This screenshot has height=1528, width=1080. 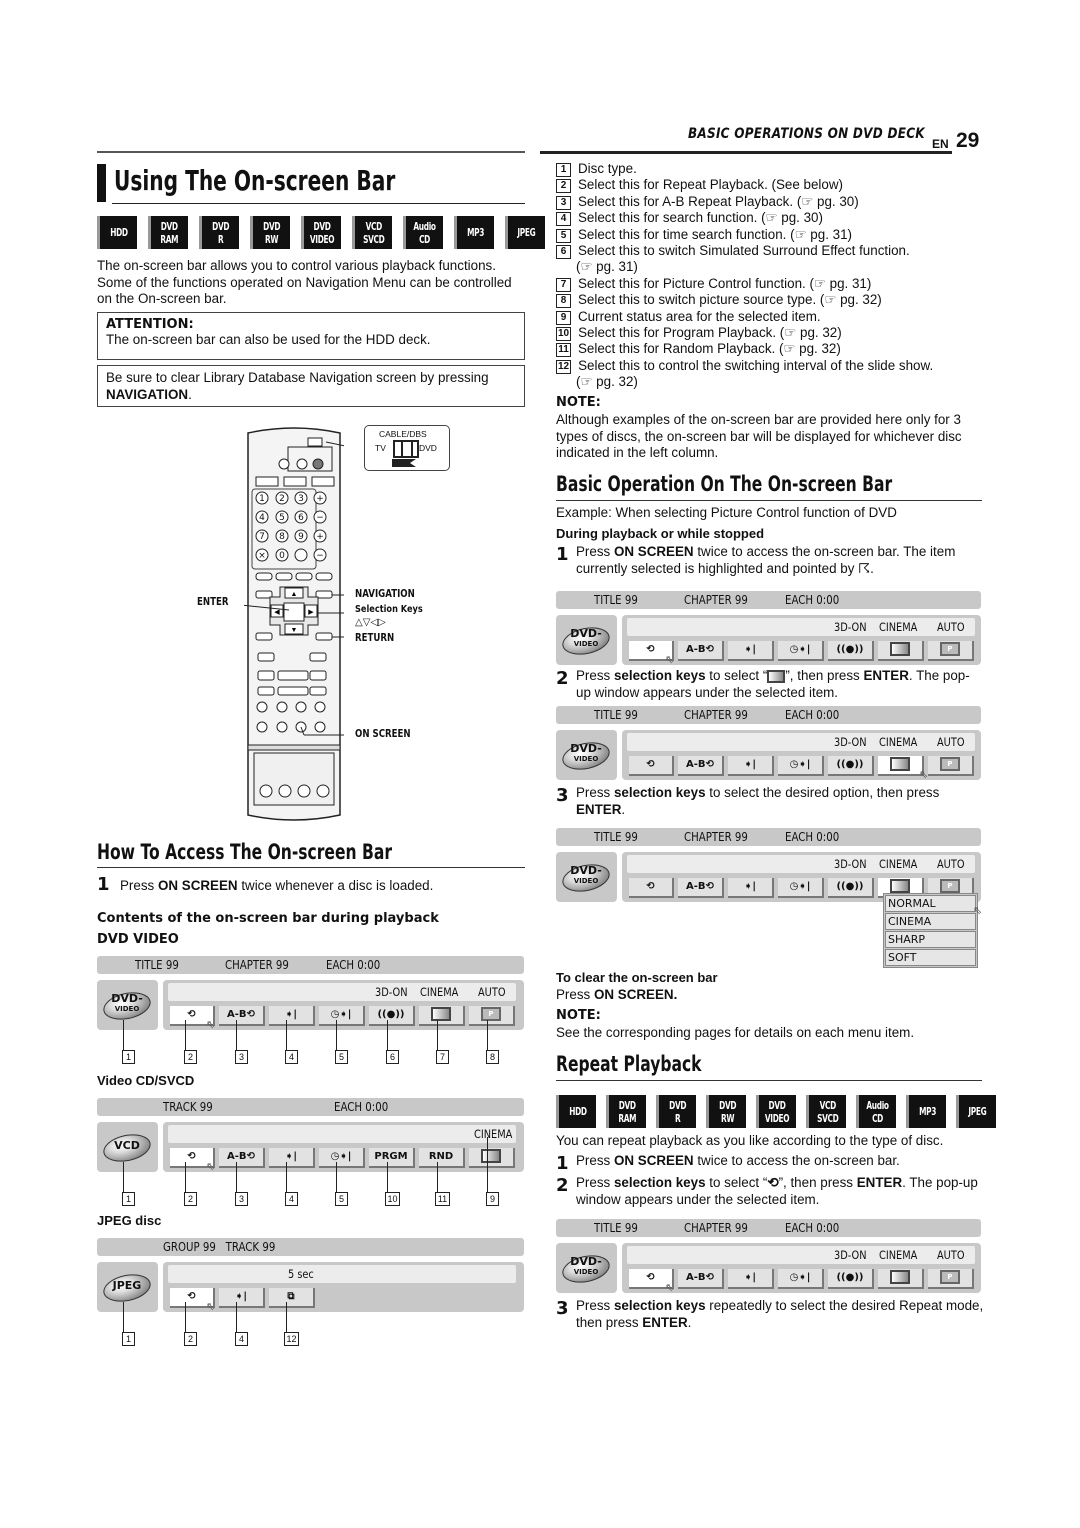 What do you see at coordinates (301, 537) in the screenshot?
I see `svg-text: 9` at bounding box center [301, 537].